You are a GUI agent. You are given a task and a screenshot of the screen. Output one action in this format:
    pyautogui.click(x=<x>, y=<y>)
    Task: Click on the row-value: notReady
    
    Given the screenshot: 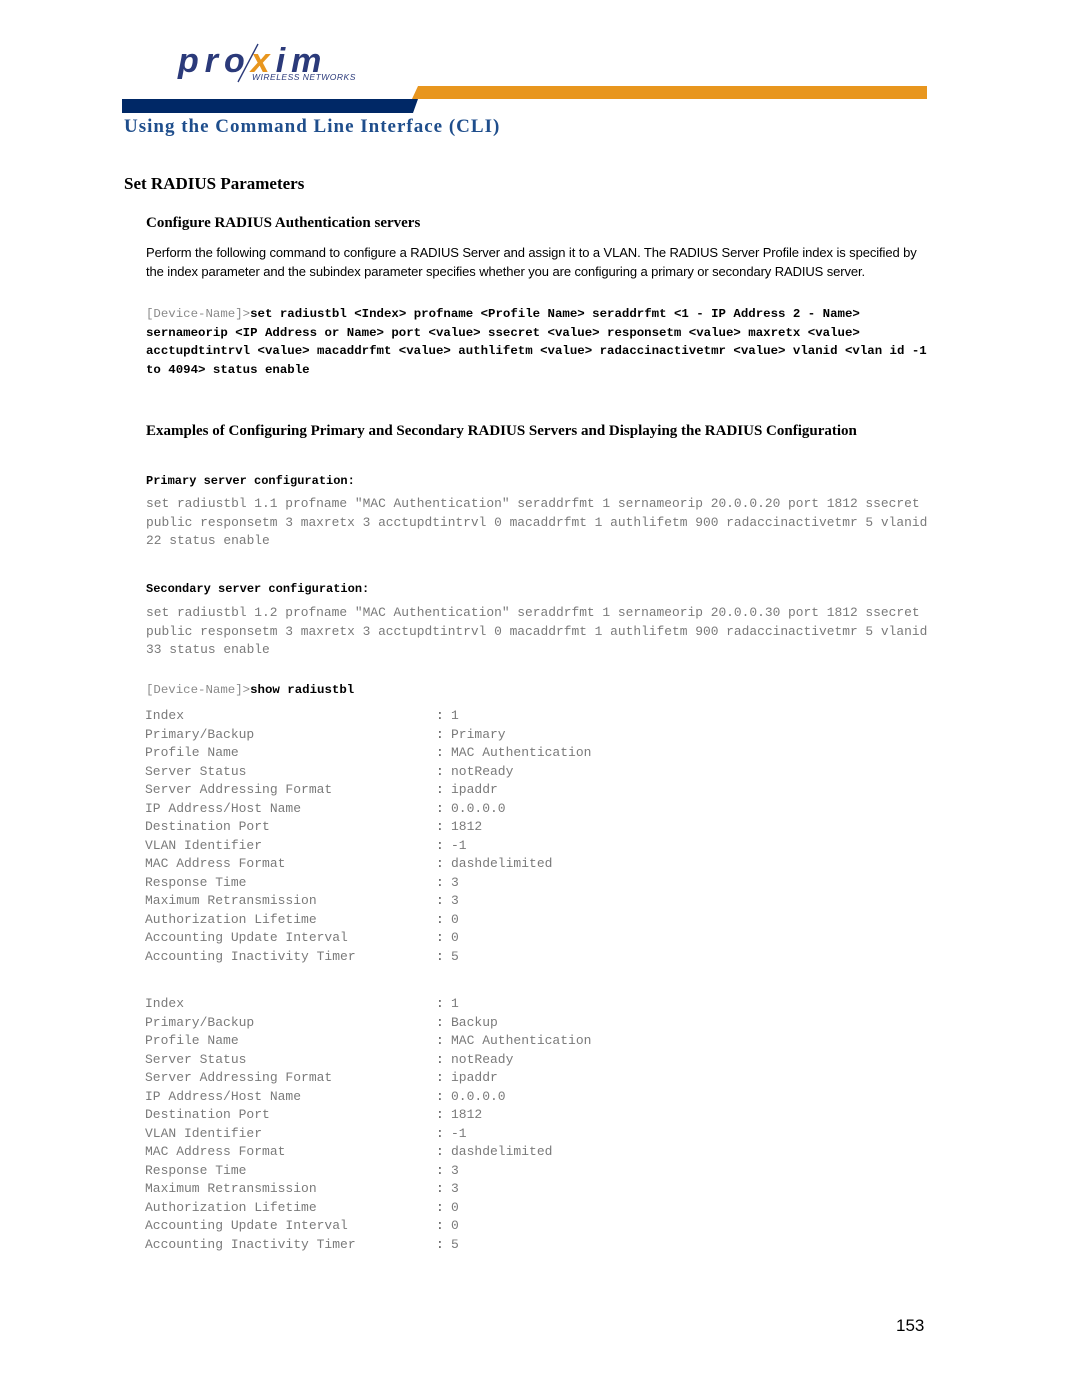 What is the action you would take?
    pyautogui.click(x=482, y=771)
    